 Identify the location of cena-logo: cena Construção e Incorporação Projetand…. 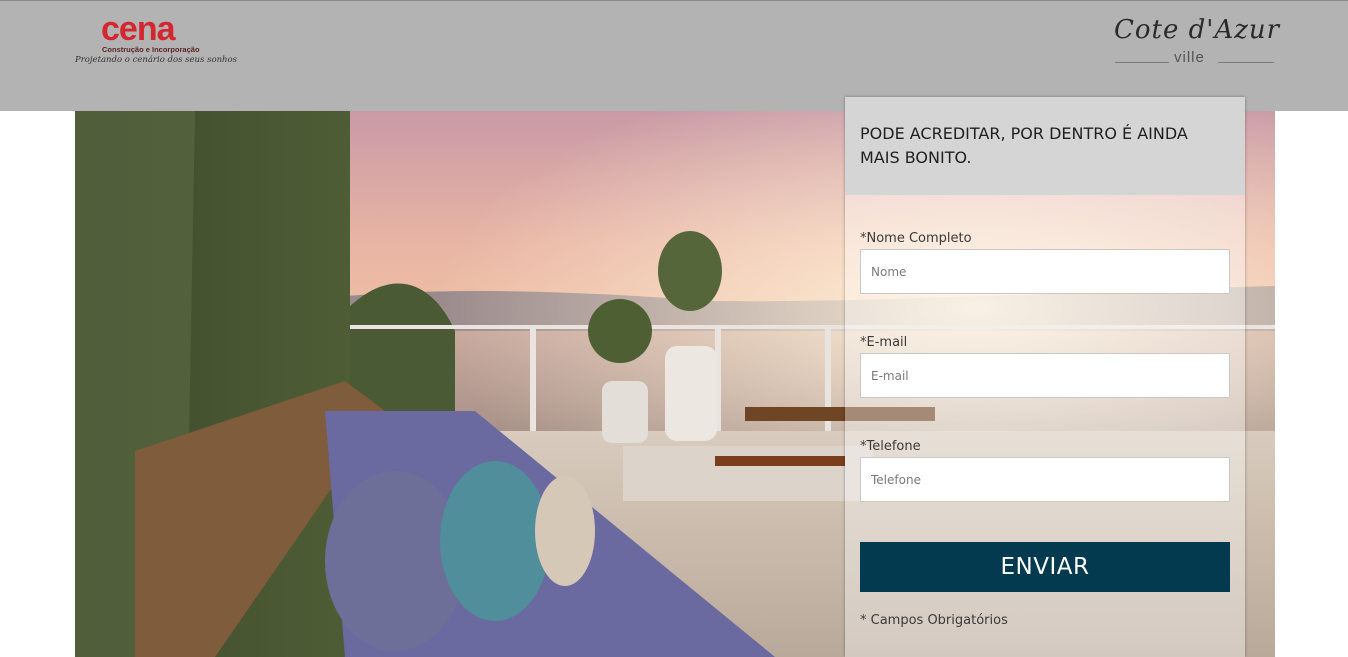
(157, 39).